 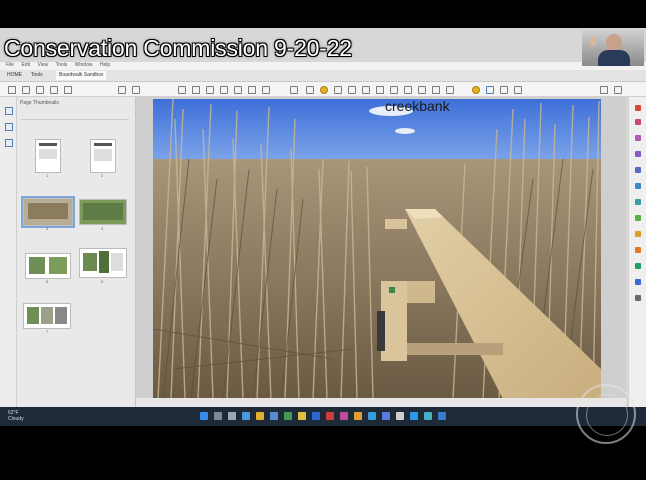 What do you see at coordinates (310, 90) in the screenshot?
I see `comment-icon` at bounding box center [310, 90].